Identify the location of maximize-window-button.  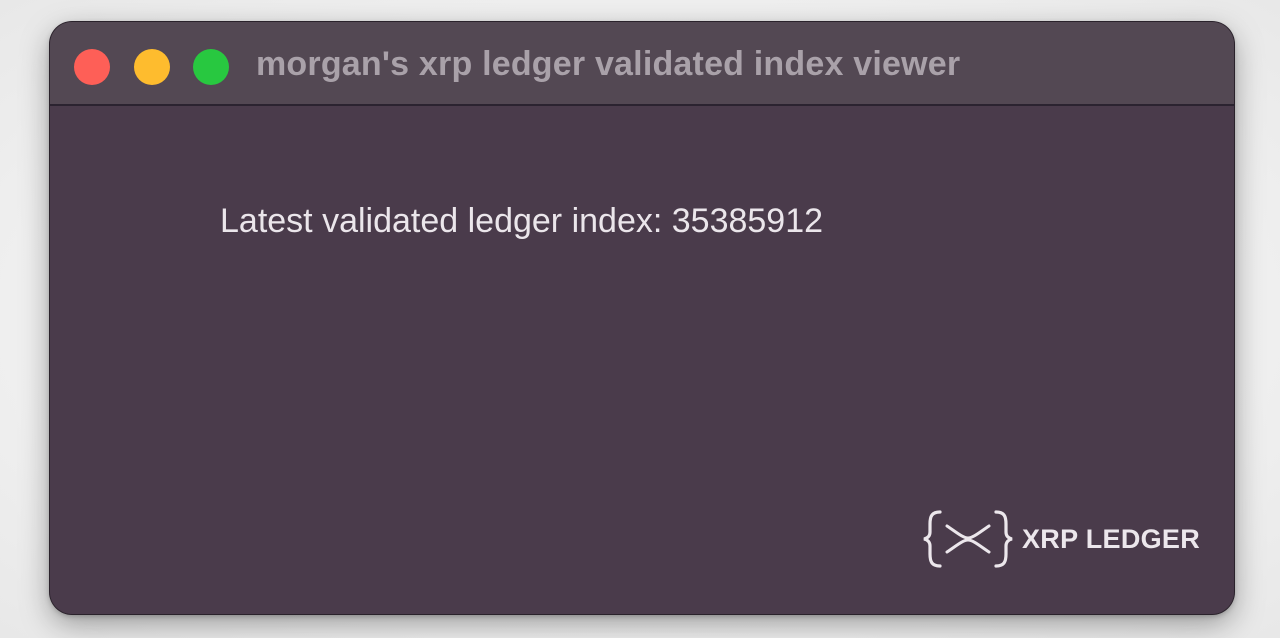
(211, 67).